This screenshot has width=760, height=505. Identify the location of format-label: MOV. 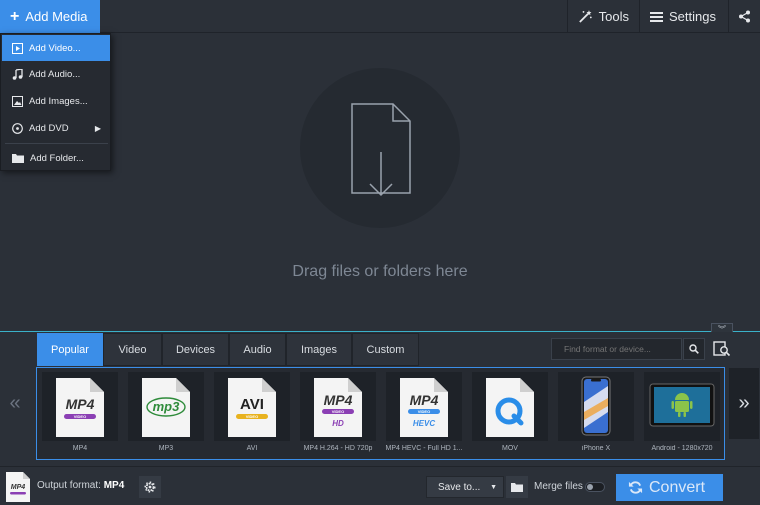
(510, 448).